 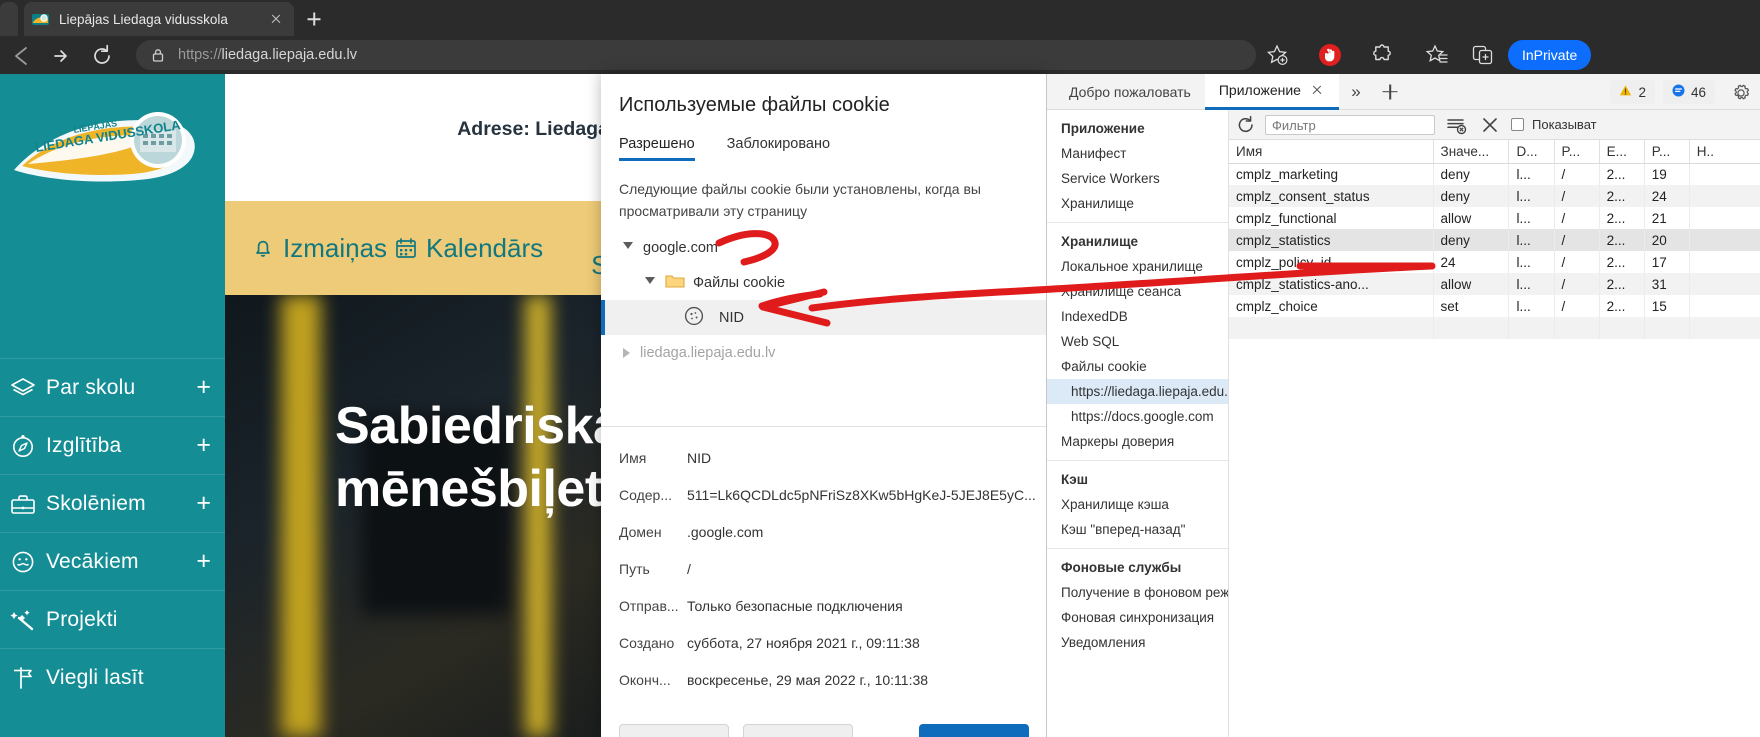 What do you see at coordinates (778, 148) in the screenshot?
I see `tab-blocked: Заблокировано` at bounding box center [778, 148].